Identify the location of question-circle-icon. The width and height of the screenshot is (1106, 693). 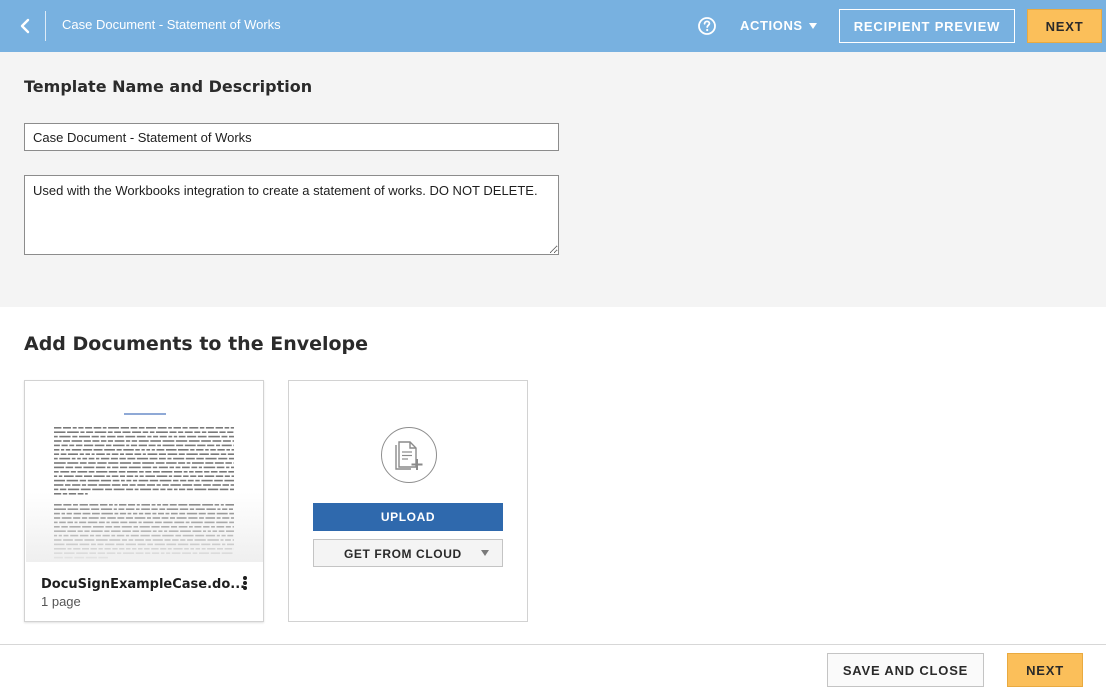
(707, 26).